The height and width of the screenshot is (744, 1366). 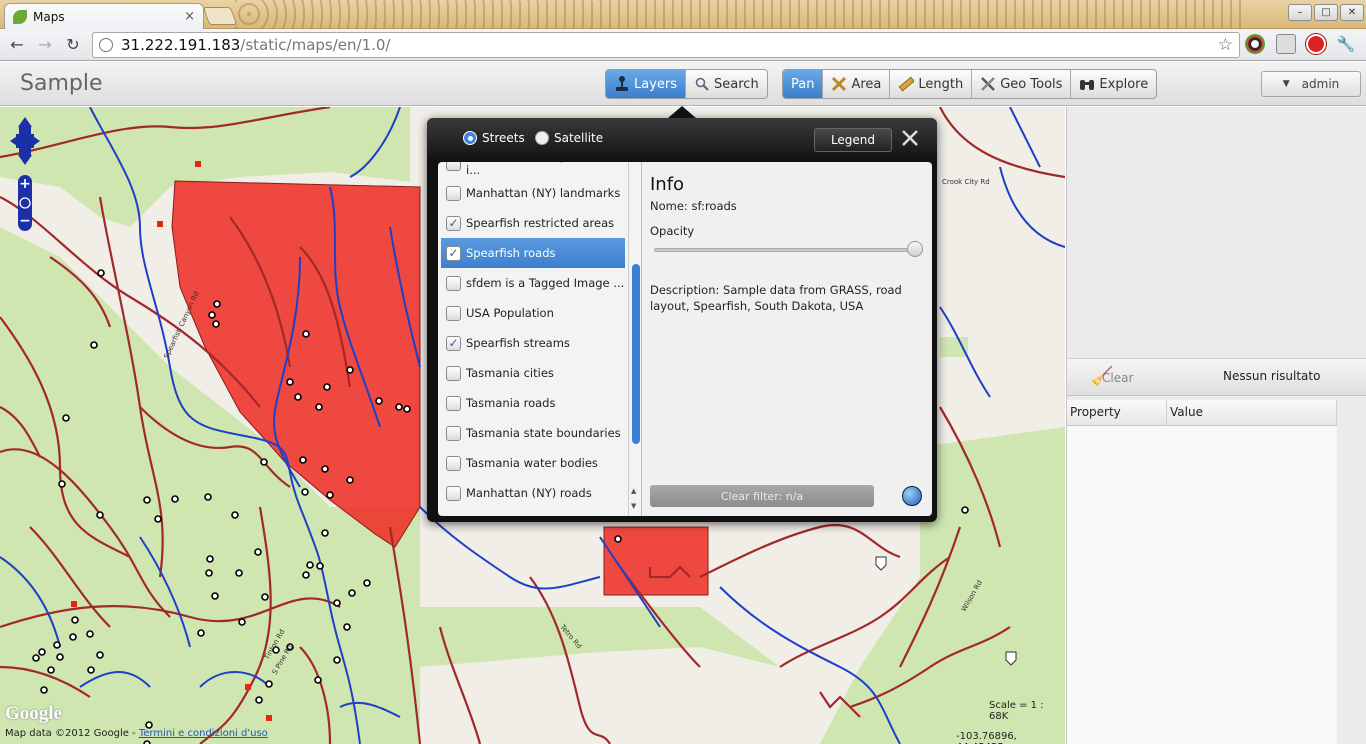 What do you see at coordinates (533, 223) in the screenshot?
I see `layer-item: ✓ Spearfish restricted areas` at bounding box center [533, 223].